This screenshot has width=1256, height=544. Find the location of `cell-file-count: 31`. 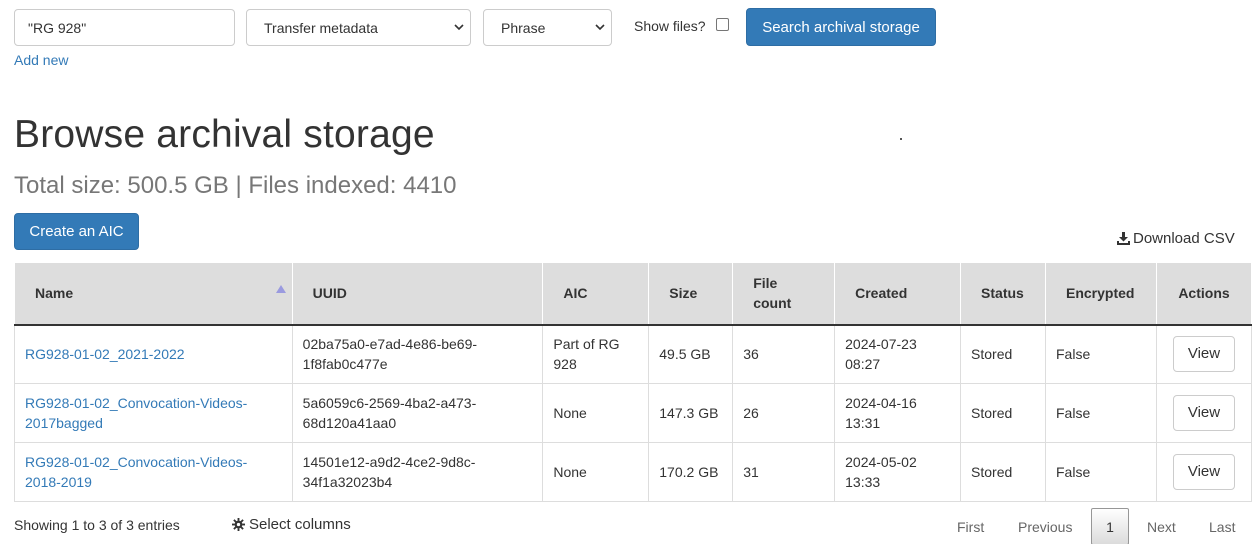

cell-file-count: 31 is located at coordinates (784, 472).